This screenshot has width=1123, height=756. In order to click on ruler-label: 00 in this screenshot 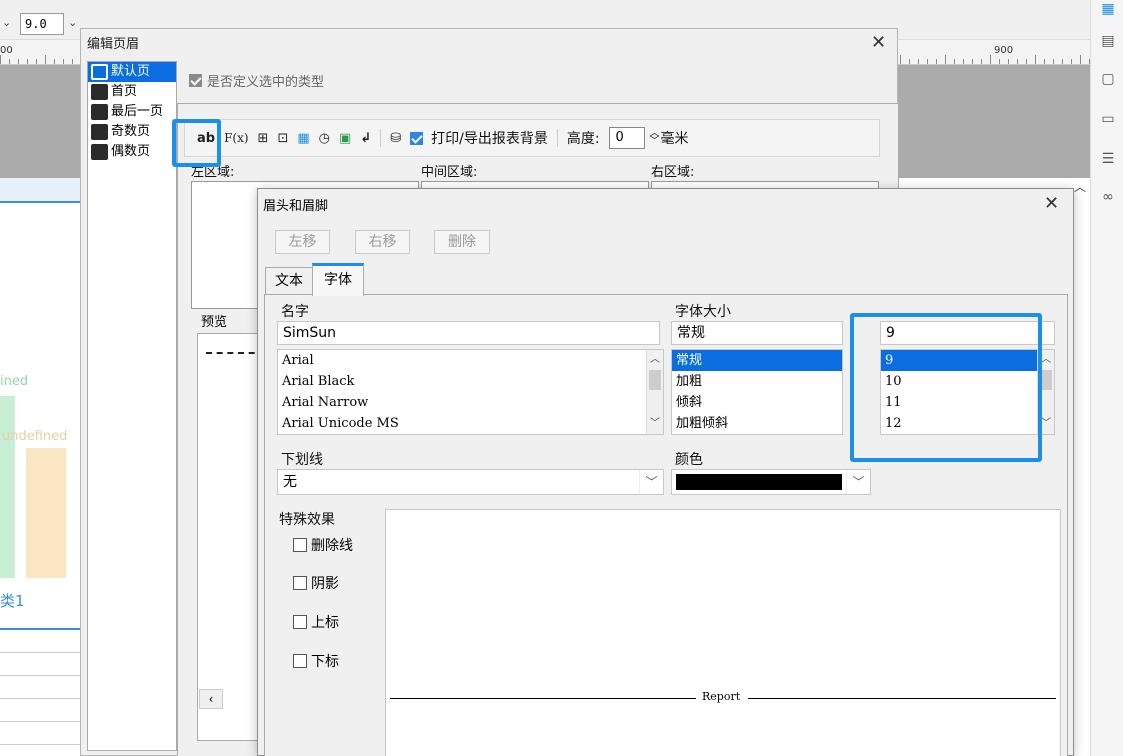, I will do `click(6, 50)`.